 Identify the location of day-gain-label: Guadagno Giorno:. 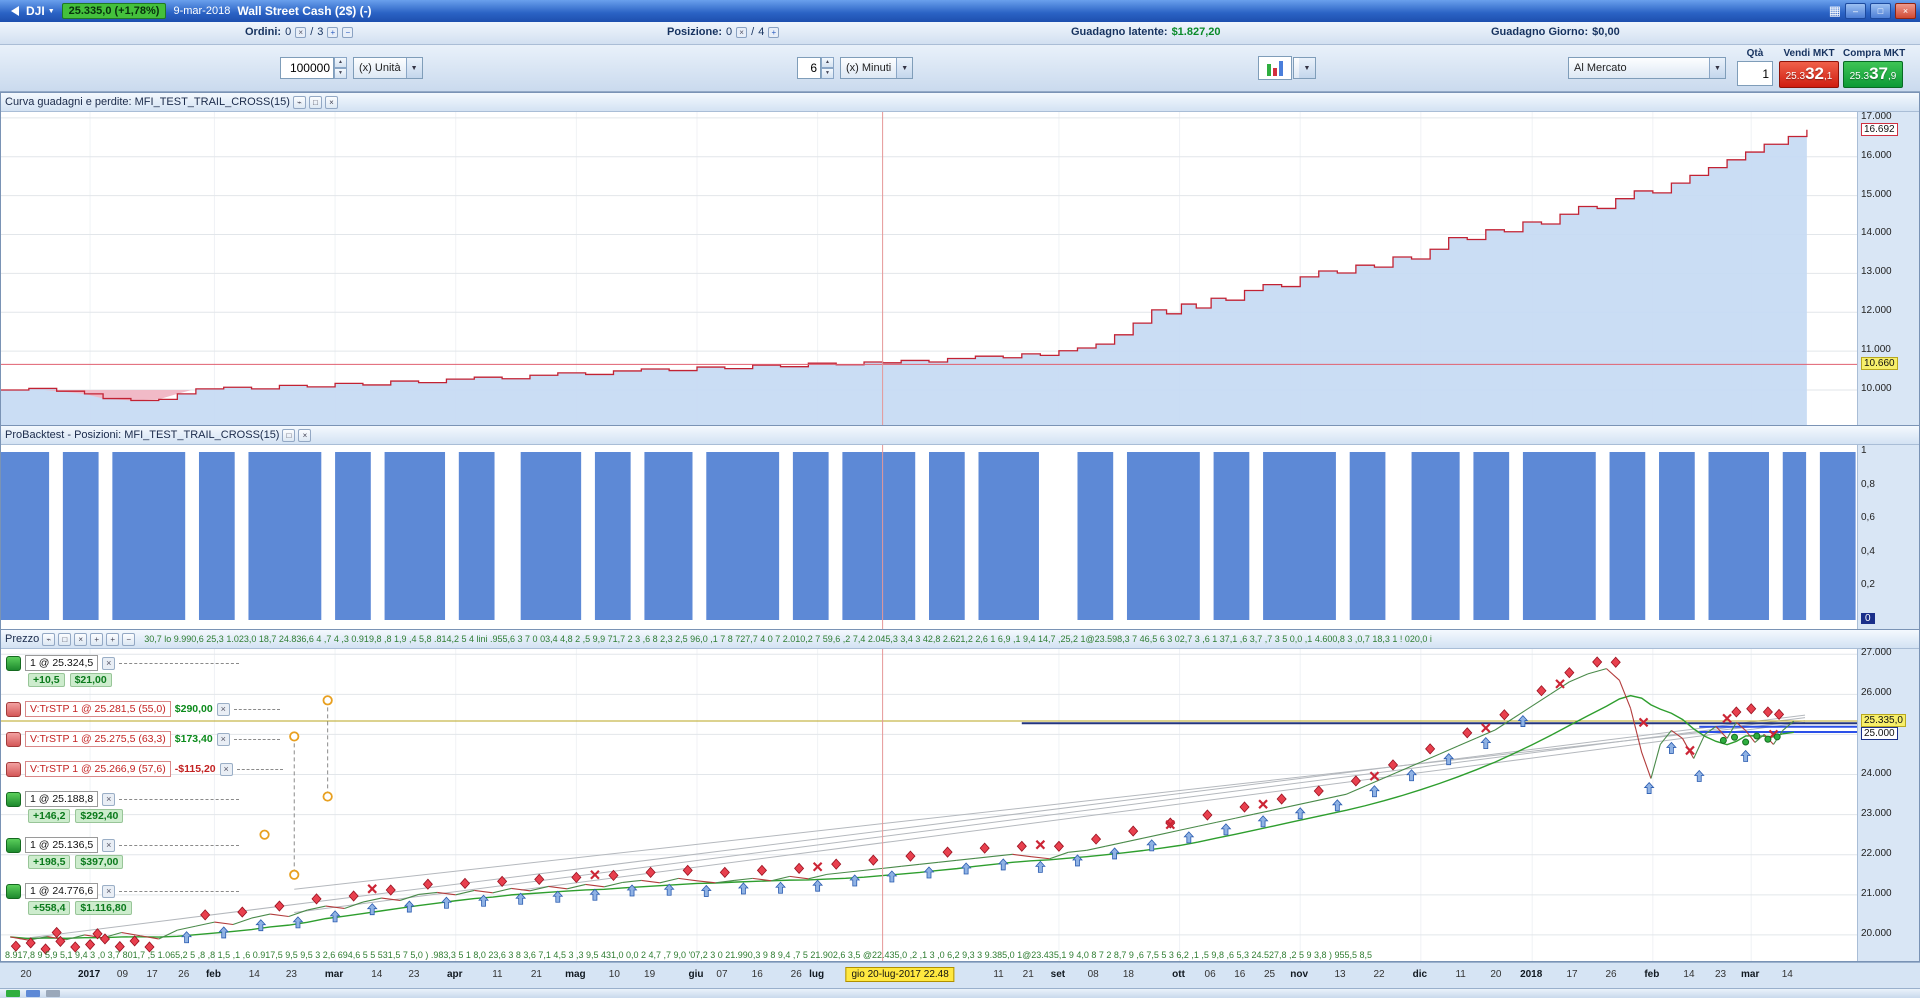
(1540, 32).